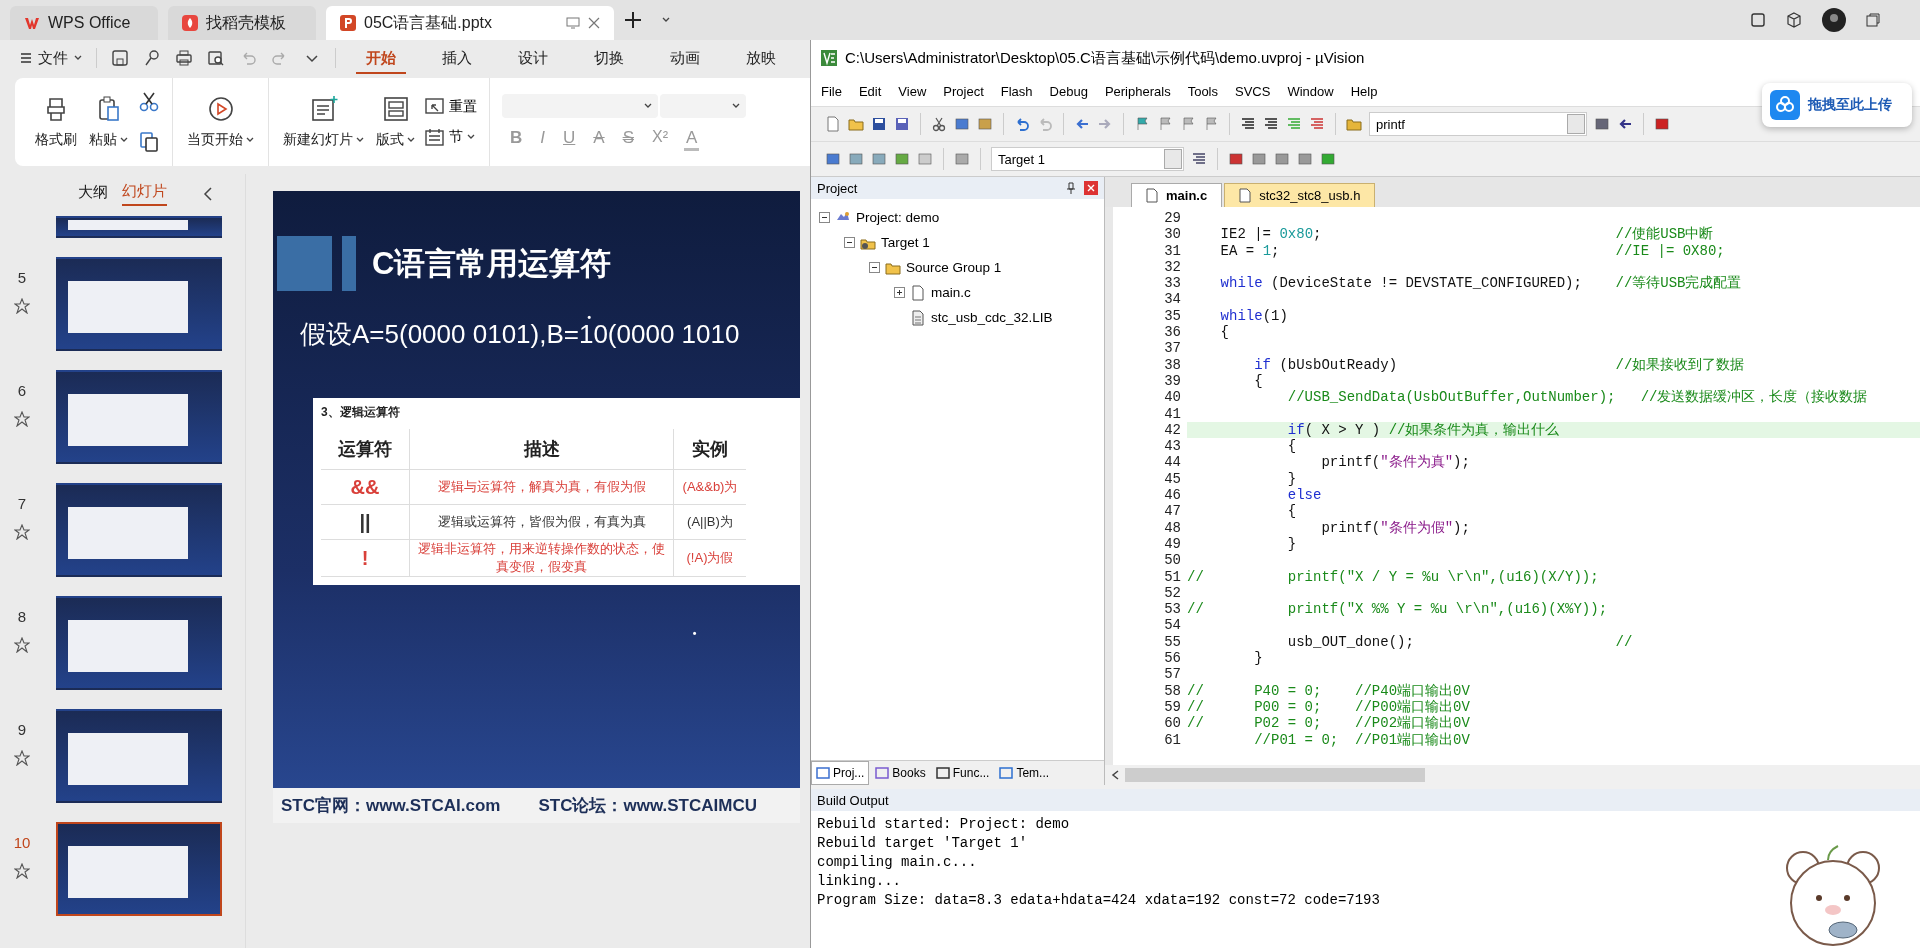 This screenshot has height=948, width=1920. What do you see at coordinates (1837, 105) in the screenshot?
I see `upload-button: 拖拽至此上传` at bounding box center [1837, 105].